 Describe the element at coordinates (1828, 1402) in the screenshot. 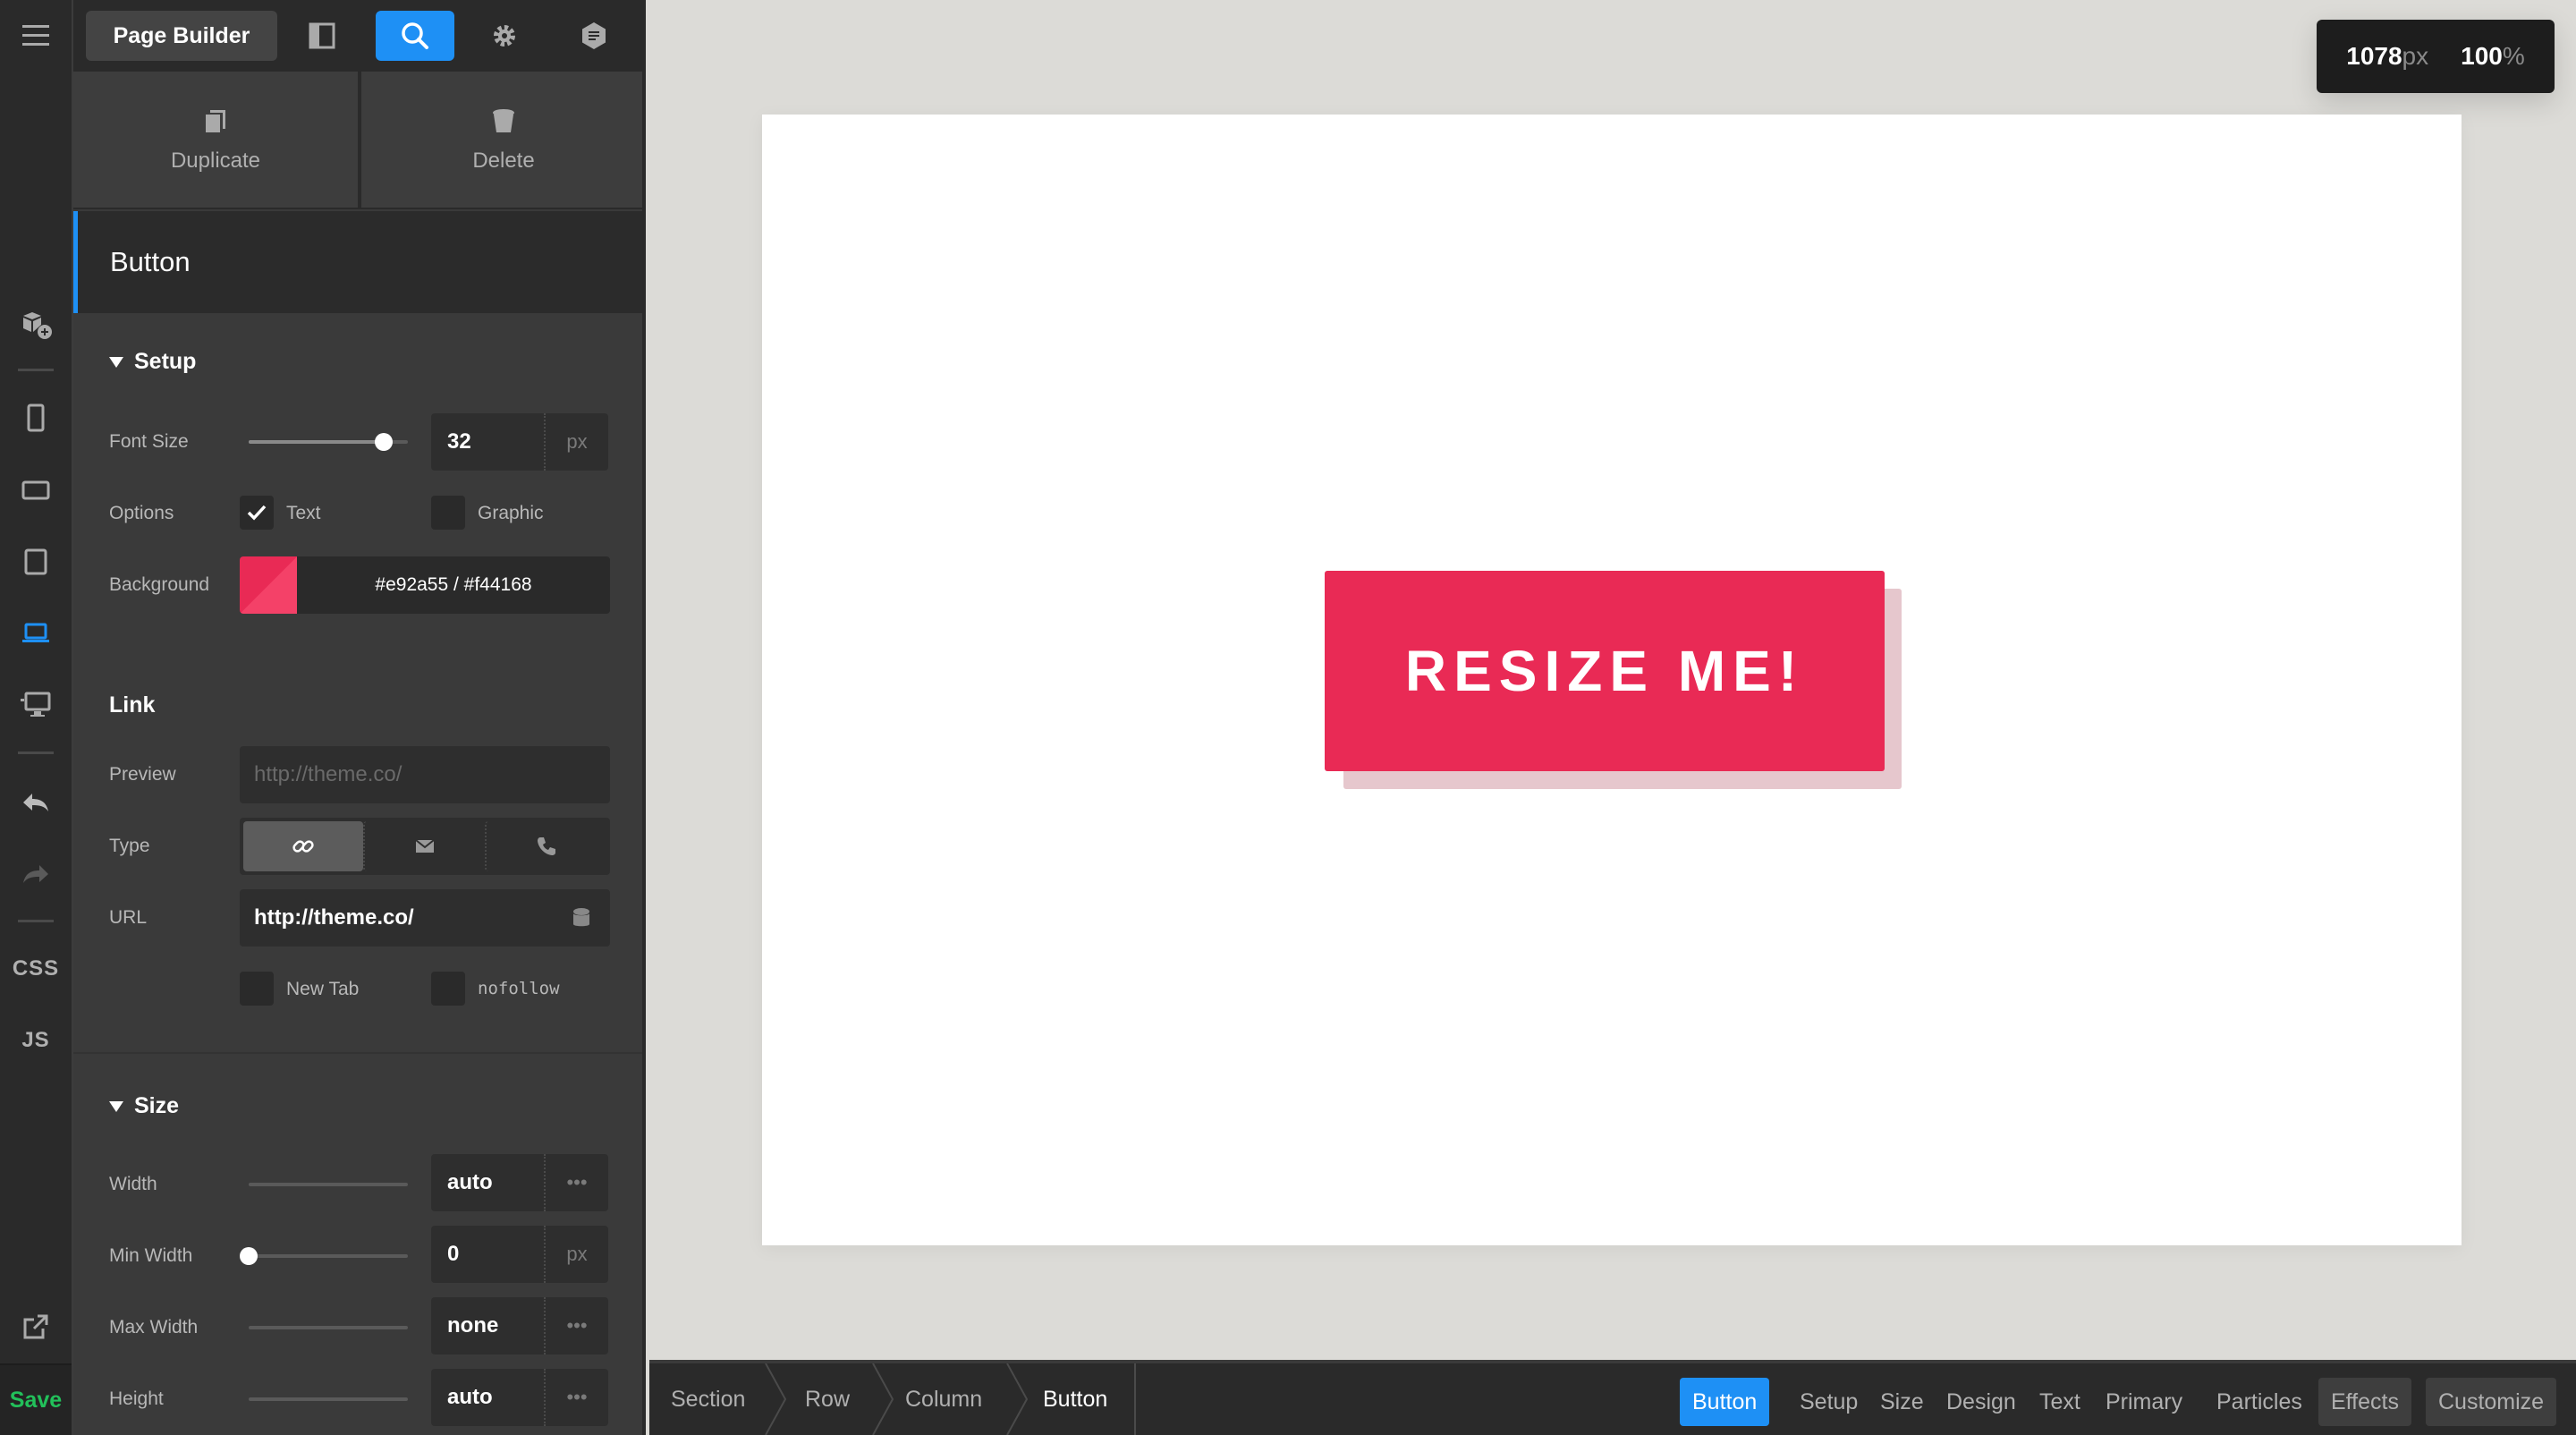

I see `tab-setup: Setup` at that location.